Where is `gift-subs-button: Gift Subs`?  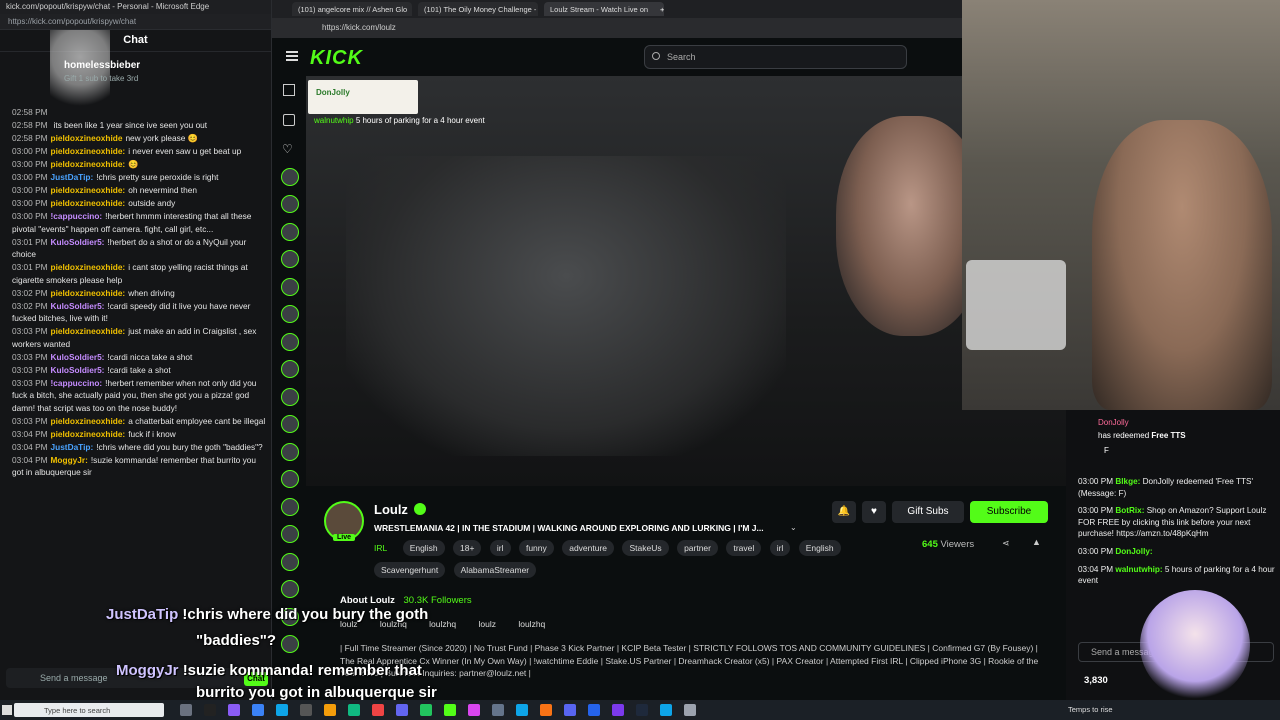
gift-subs-button: Gift Subs is located at coordinates (928, 512).